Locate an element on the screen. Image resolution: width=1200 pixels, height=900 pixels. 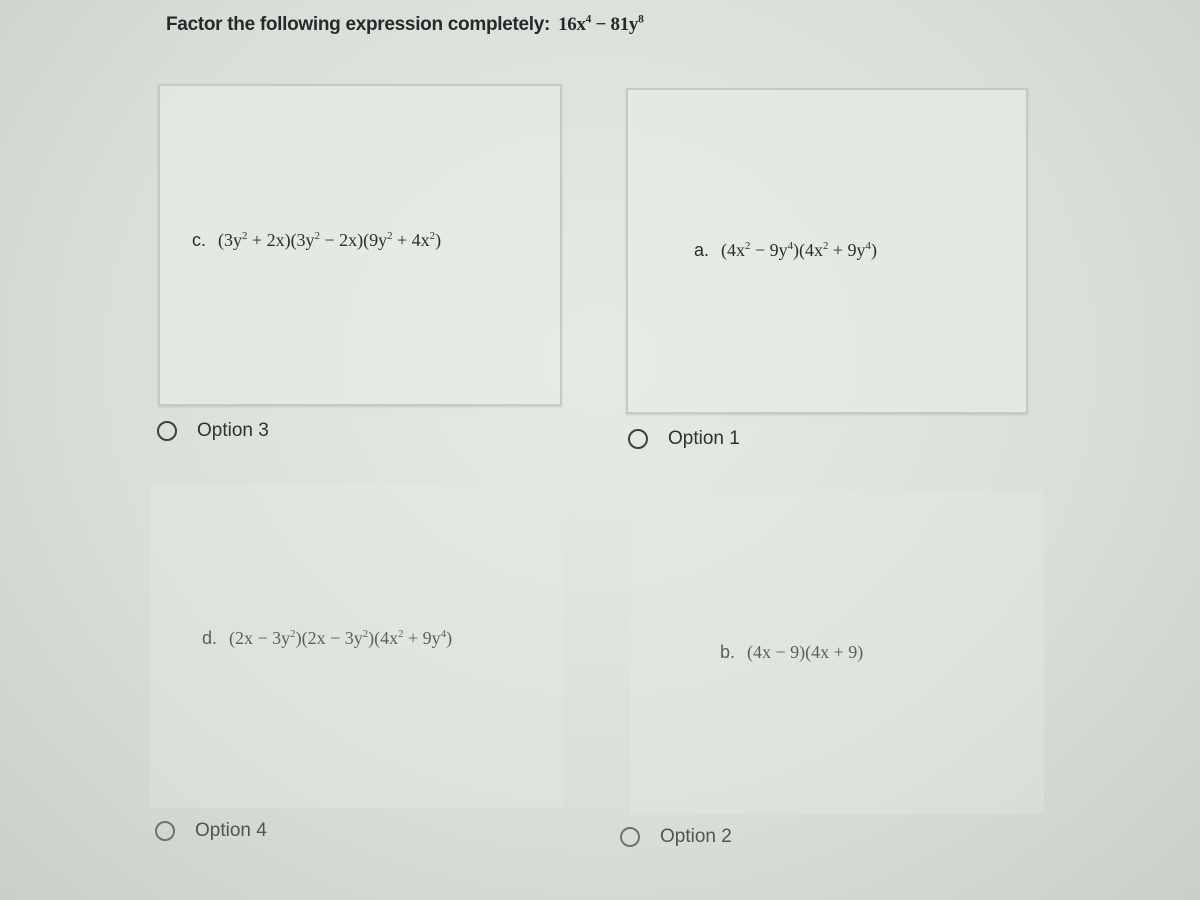
choice-card-c: c. (3y2 + 2x)(3y2 − 2x)(9y2 + 4x2) is located at coordinates (360, 245).